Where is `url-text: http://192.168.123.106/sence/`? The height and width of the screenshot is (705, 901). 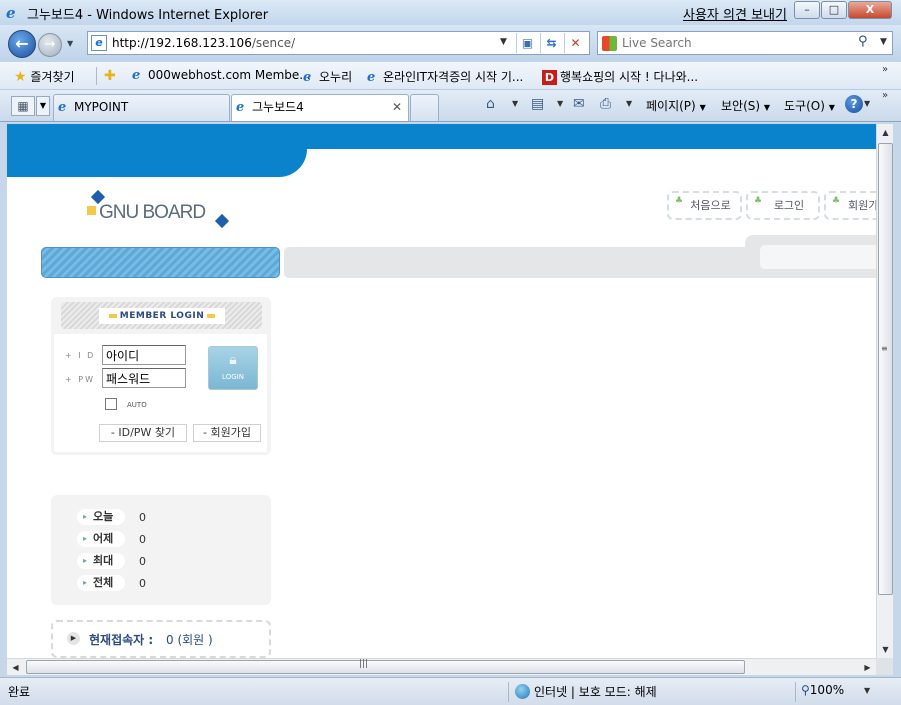
url-text: http://192.168.123.106/sence/ is located at coordinates (203, 43).